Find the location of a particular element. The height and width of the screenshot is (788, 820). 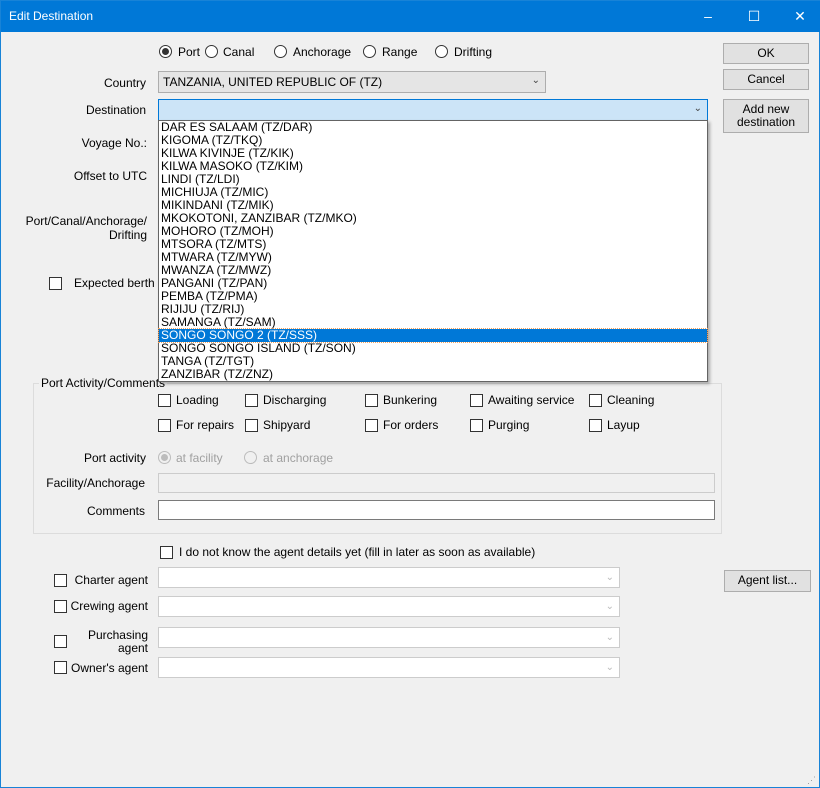

country-select: TANZANIA, UNITED REPUBLIC OF (TZ) ⌄ is located at coordinates (352, 82).